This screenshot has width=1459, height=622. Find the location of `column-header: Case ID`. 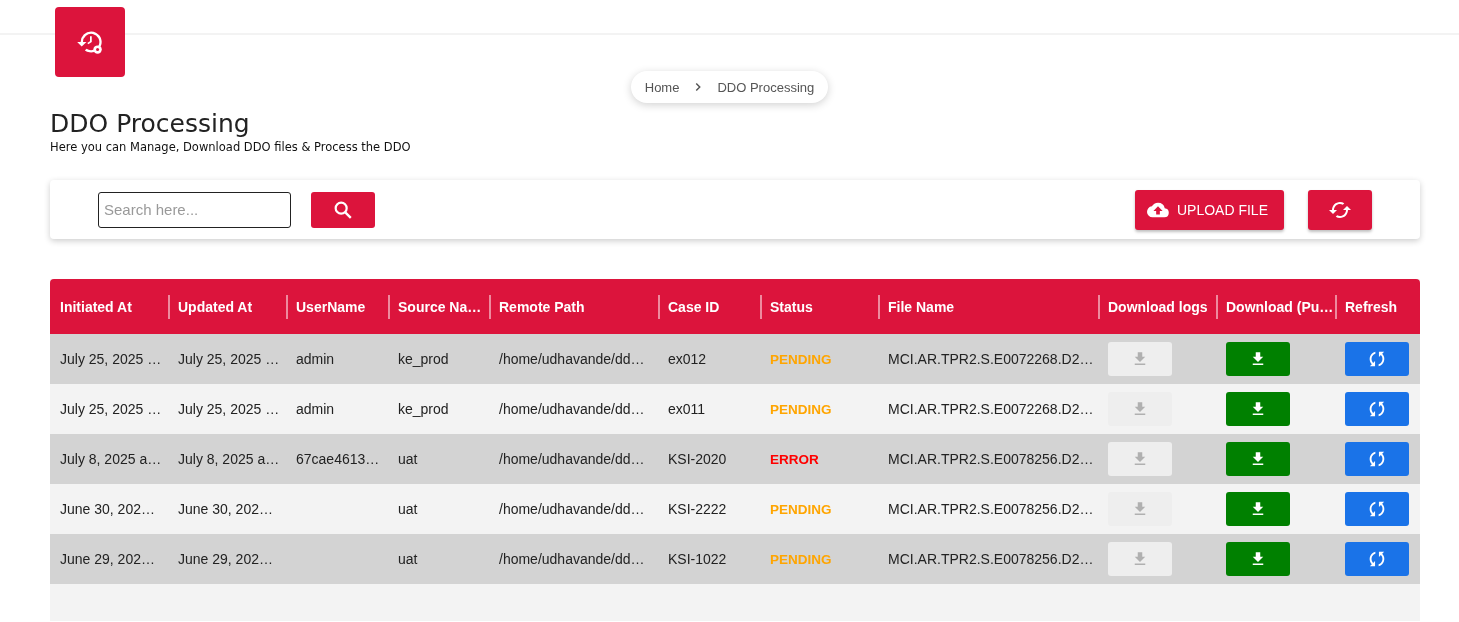

column-header: Case ID is located at coordinates (709, 306).